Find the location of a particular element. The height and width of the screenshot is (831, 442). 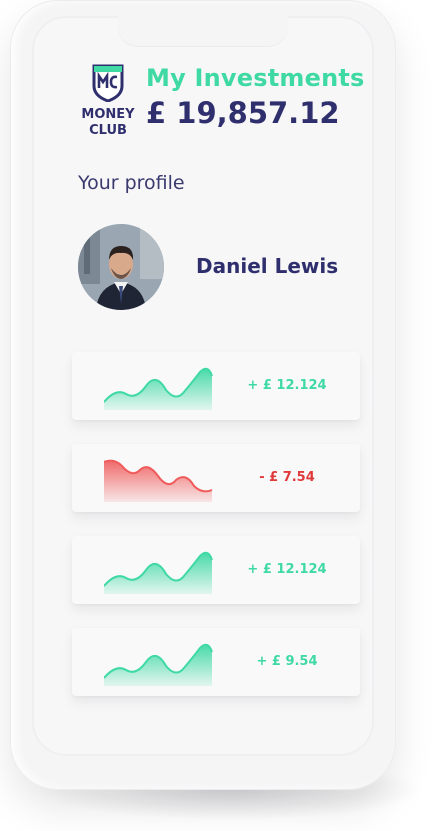

logo-wordmark: MONEY CLUB is located at coordinates (108, 123).